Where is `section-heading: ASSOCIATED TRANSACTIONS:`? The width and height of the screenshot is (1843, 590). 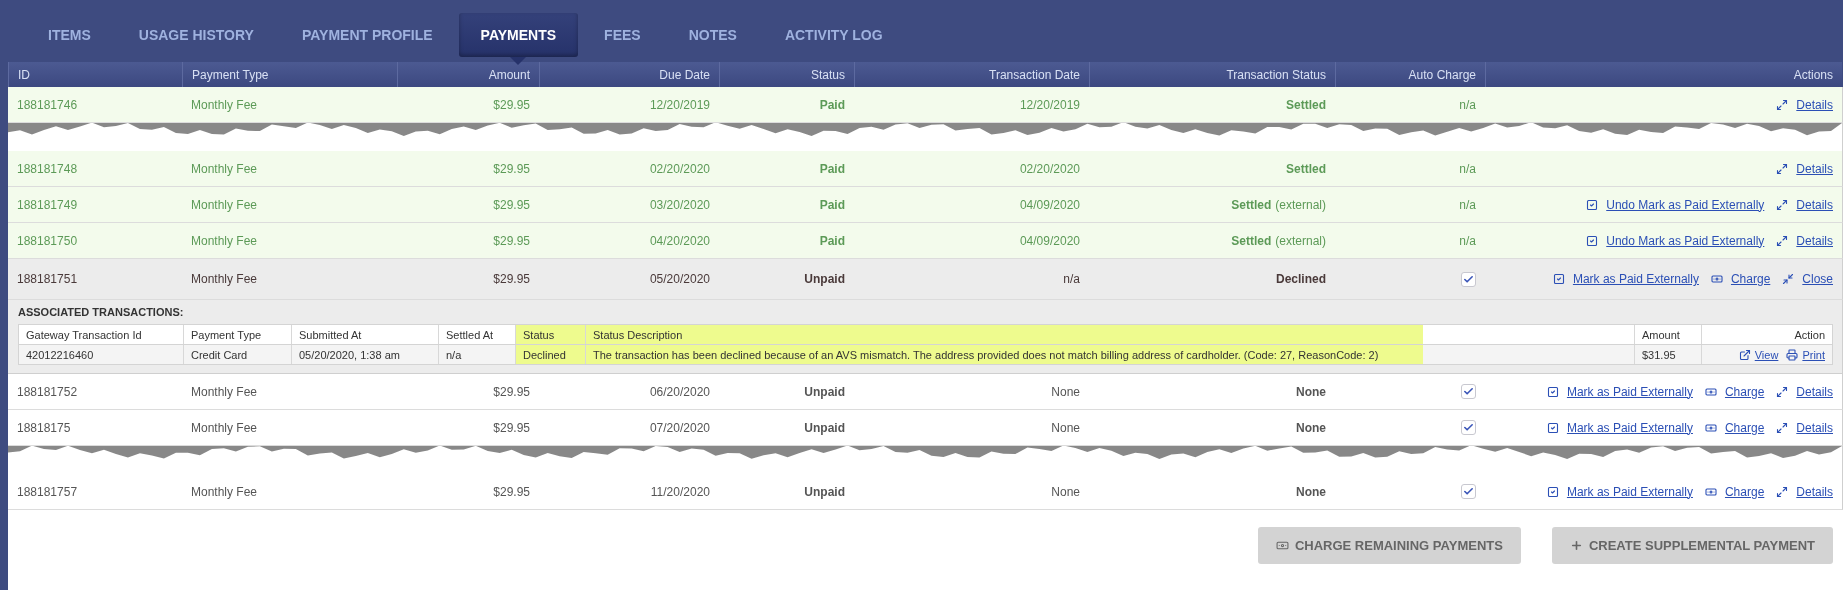
section-heading: ASSOCIATED TRANSACTIONS: is located at coordinates (101, 312).